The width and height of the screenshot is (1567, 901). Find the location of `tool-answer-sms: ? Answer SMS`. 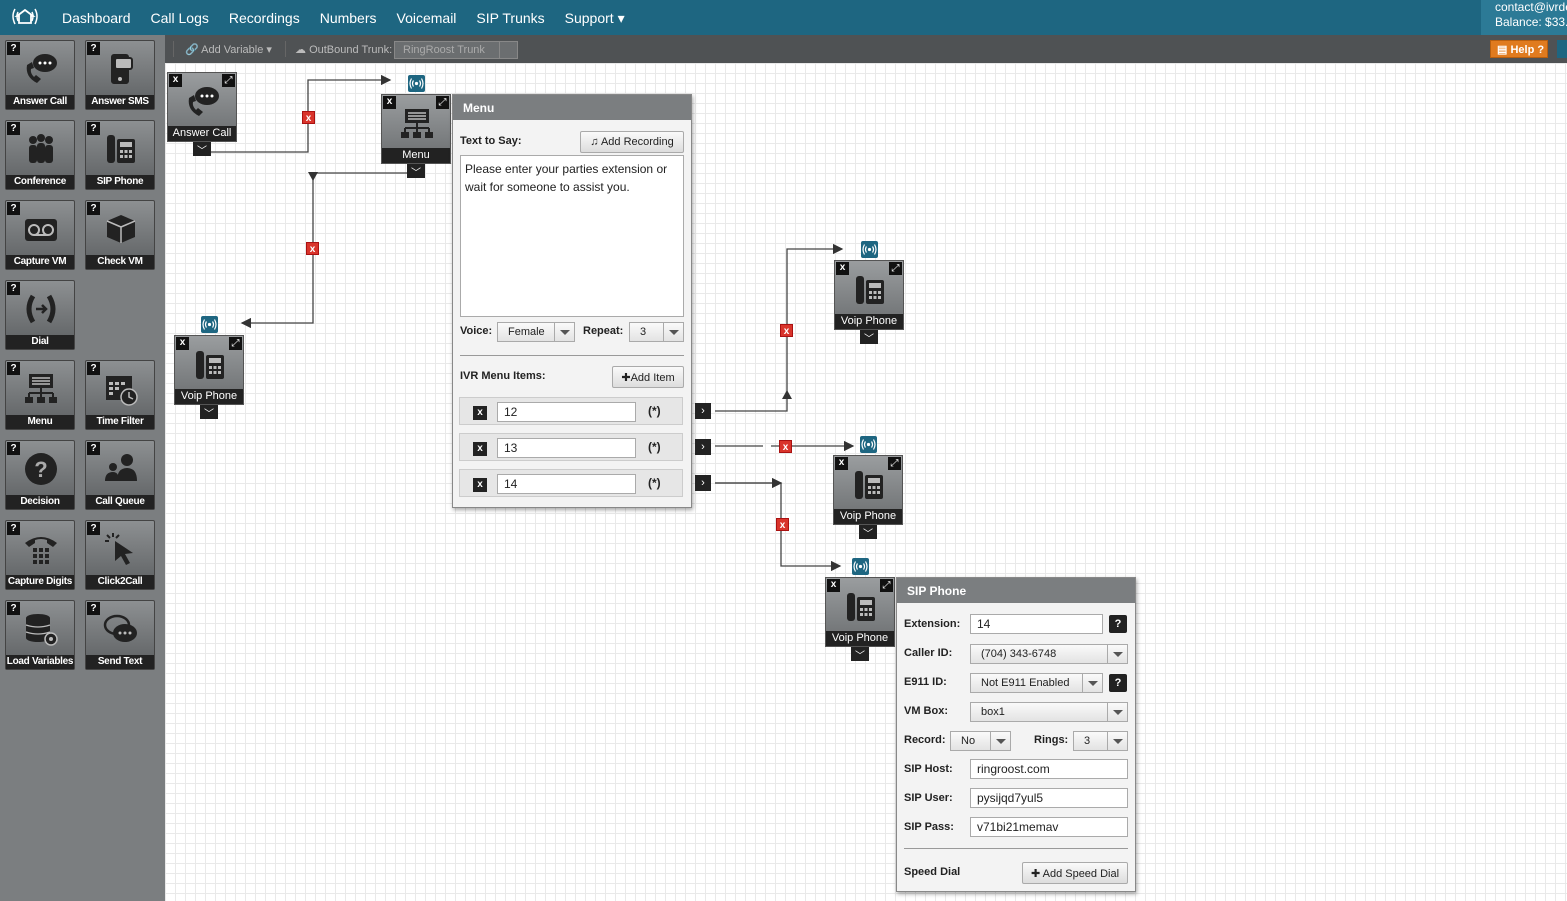

tool-answer-sms: ? Answer SMS is located at coordinates (120, 75).